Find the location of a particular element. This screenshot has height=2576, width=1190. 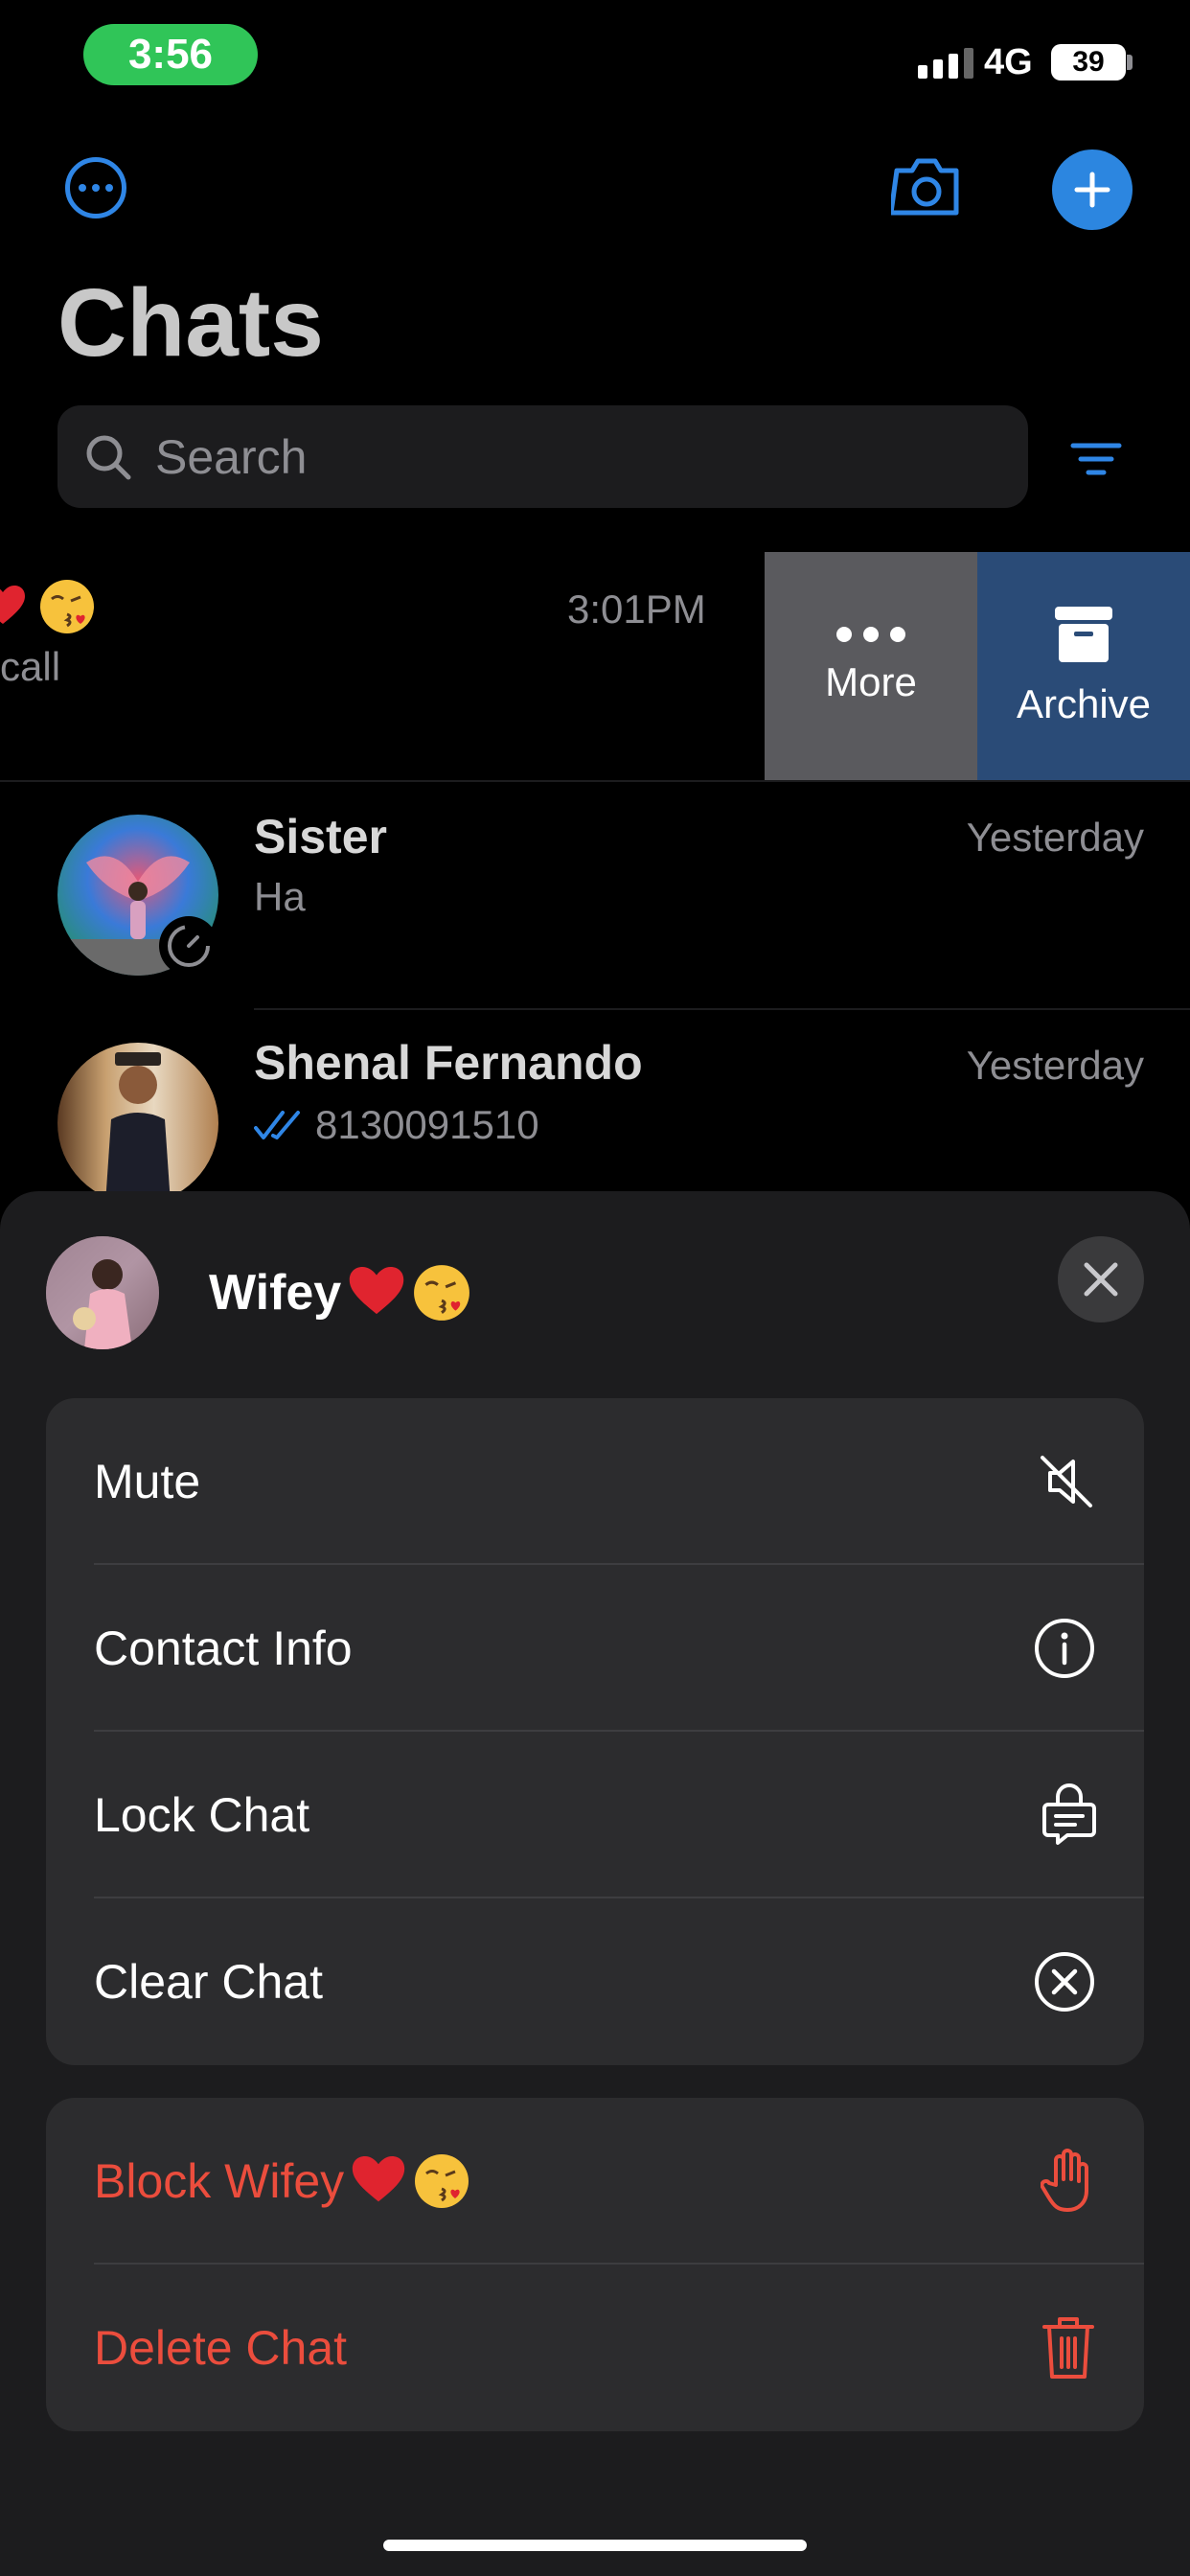

trash-icon is located at coordinates (1068, 2348).